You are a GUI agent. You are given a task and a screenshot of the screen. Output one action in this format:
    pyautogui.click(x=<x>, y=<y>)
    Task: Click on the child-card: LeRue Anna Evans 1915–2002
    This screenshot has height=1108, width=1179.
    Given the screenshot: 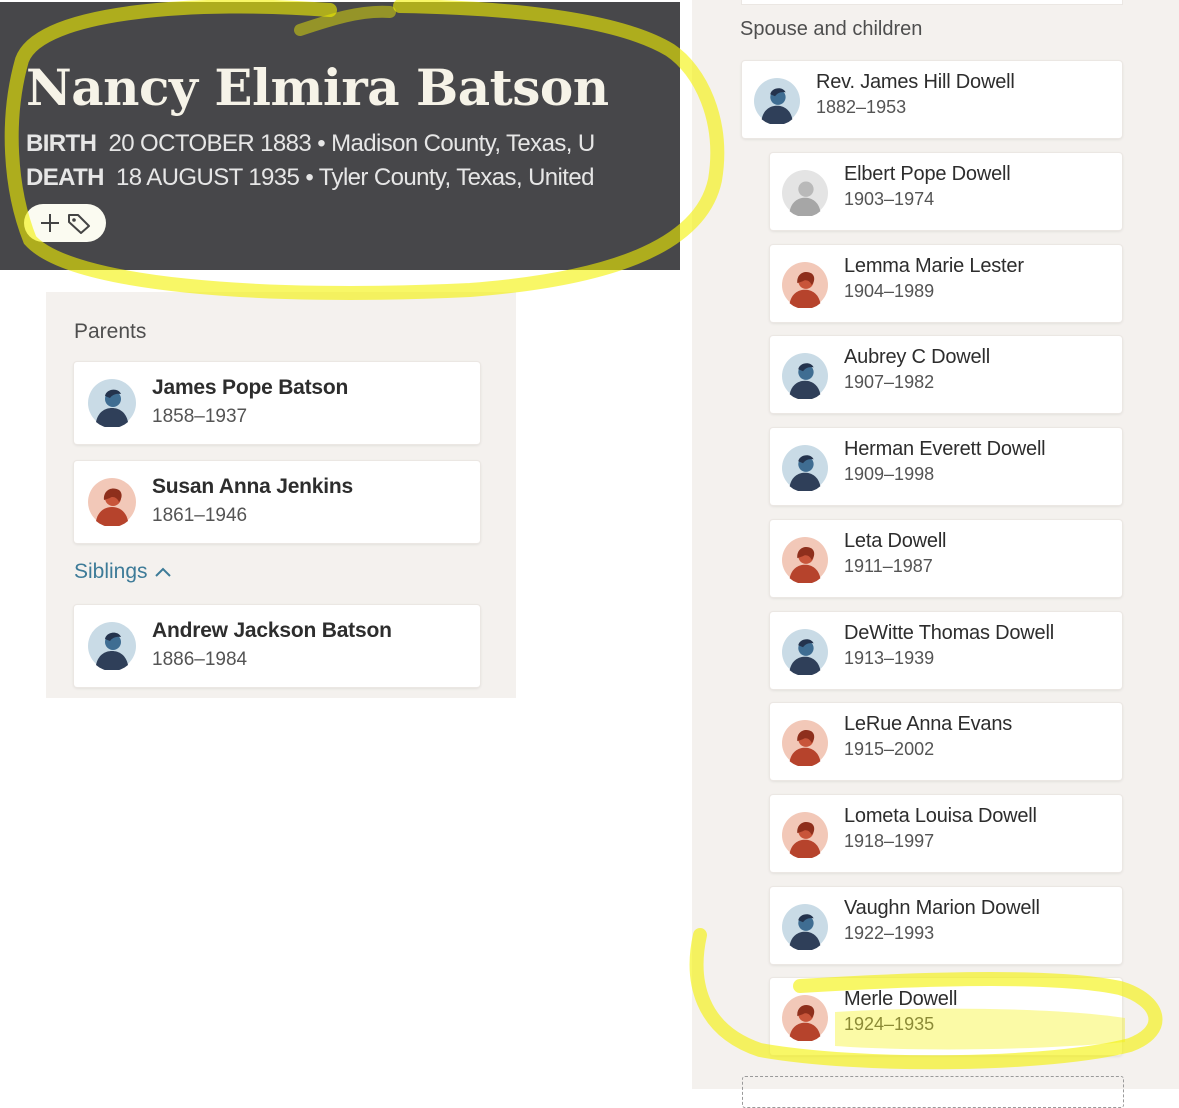 What is the action you would take?
    pyautogui.click(x=946, y=742)
    